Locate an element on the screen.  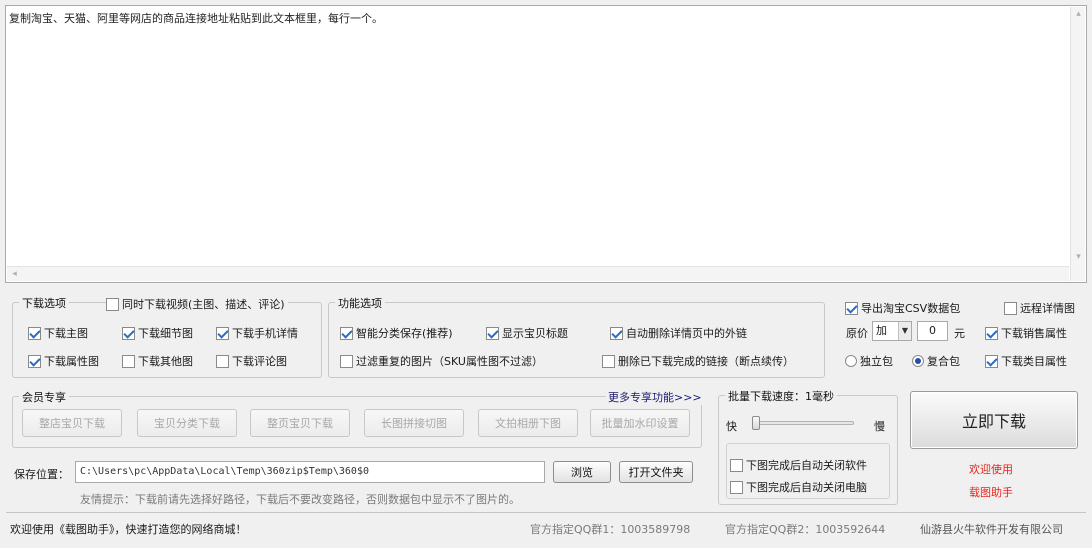
download-attribute-image-label: 下载属性图 is located at coordinates (71, 361).